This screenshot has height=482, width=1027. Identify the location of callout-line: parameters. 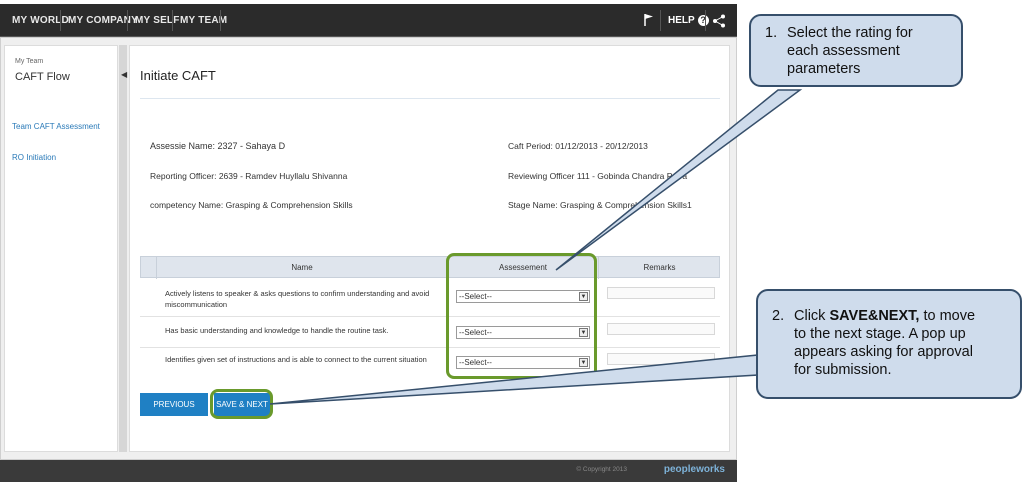
(824, 69).